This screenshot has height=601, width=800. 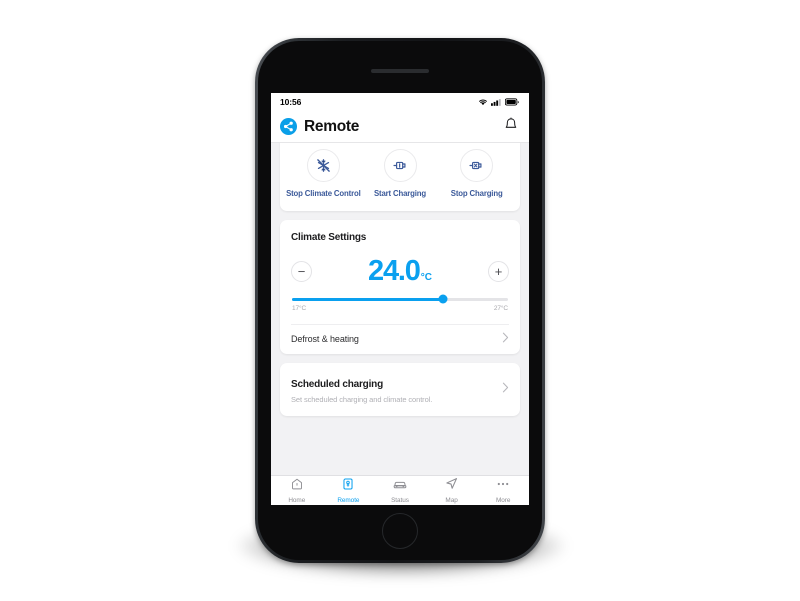 What do you see at coordinates (400, 500) in the screenshot?
I see `tab-label: Status` at bounding box center [400, 500].